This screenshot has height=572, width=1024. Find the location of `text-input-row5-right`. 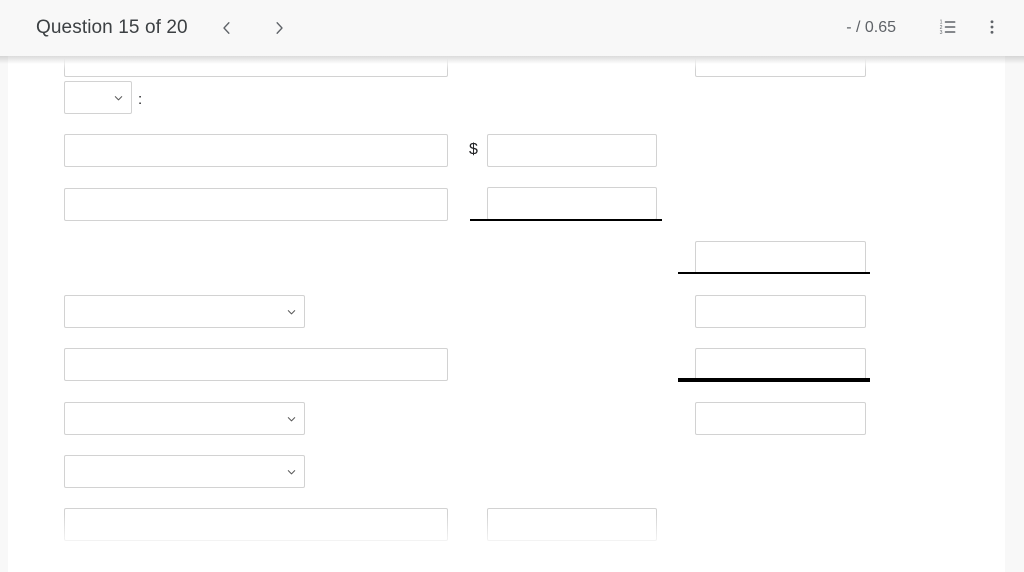

text-input-row5-right is located at coordinates (780, 257).